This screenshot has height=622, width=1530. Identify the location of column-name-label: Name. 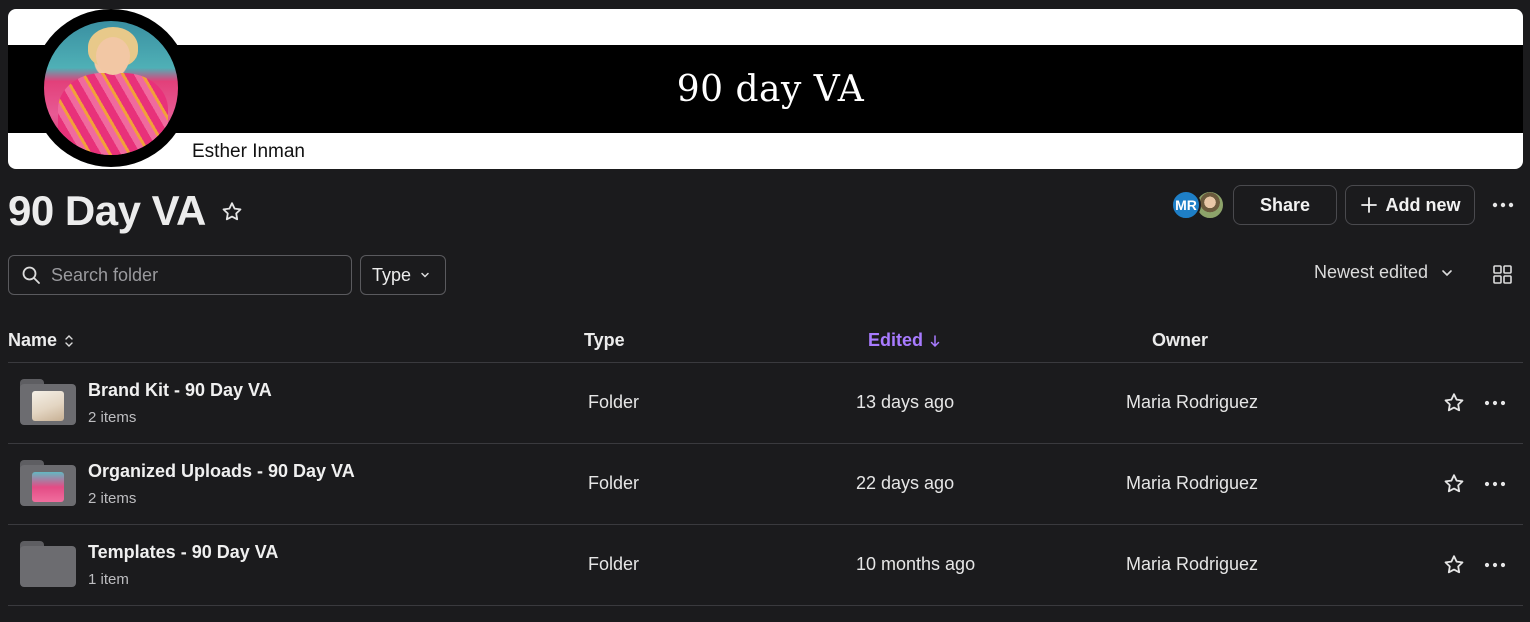
(33, 340).